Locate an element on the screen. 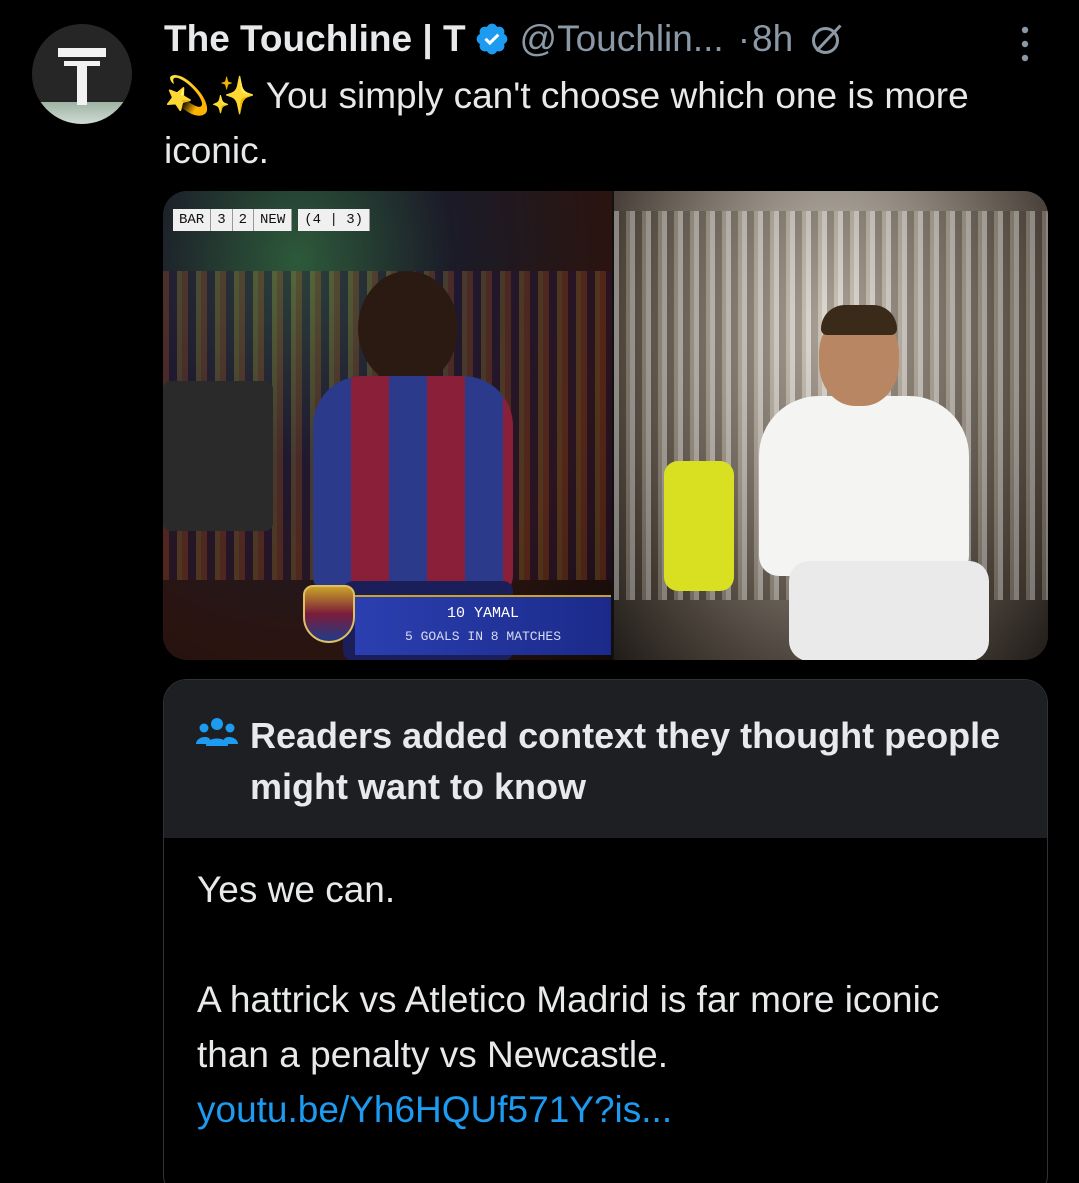 Image resolution: width=1079 pixels, height=1183 pixels. grok-icon is located at coordinates (827, 39).